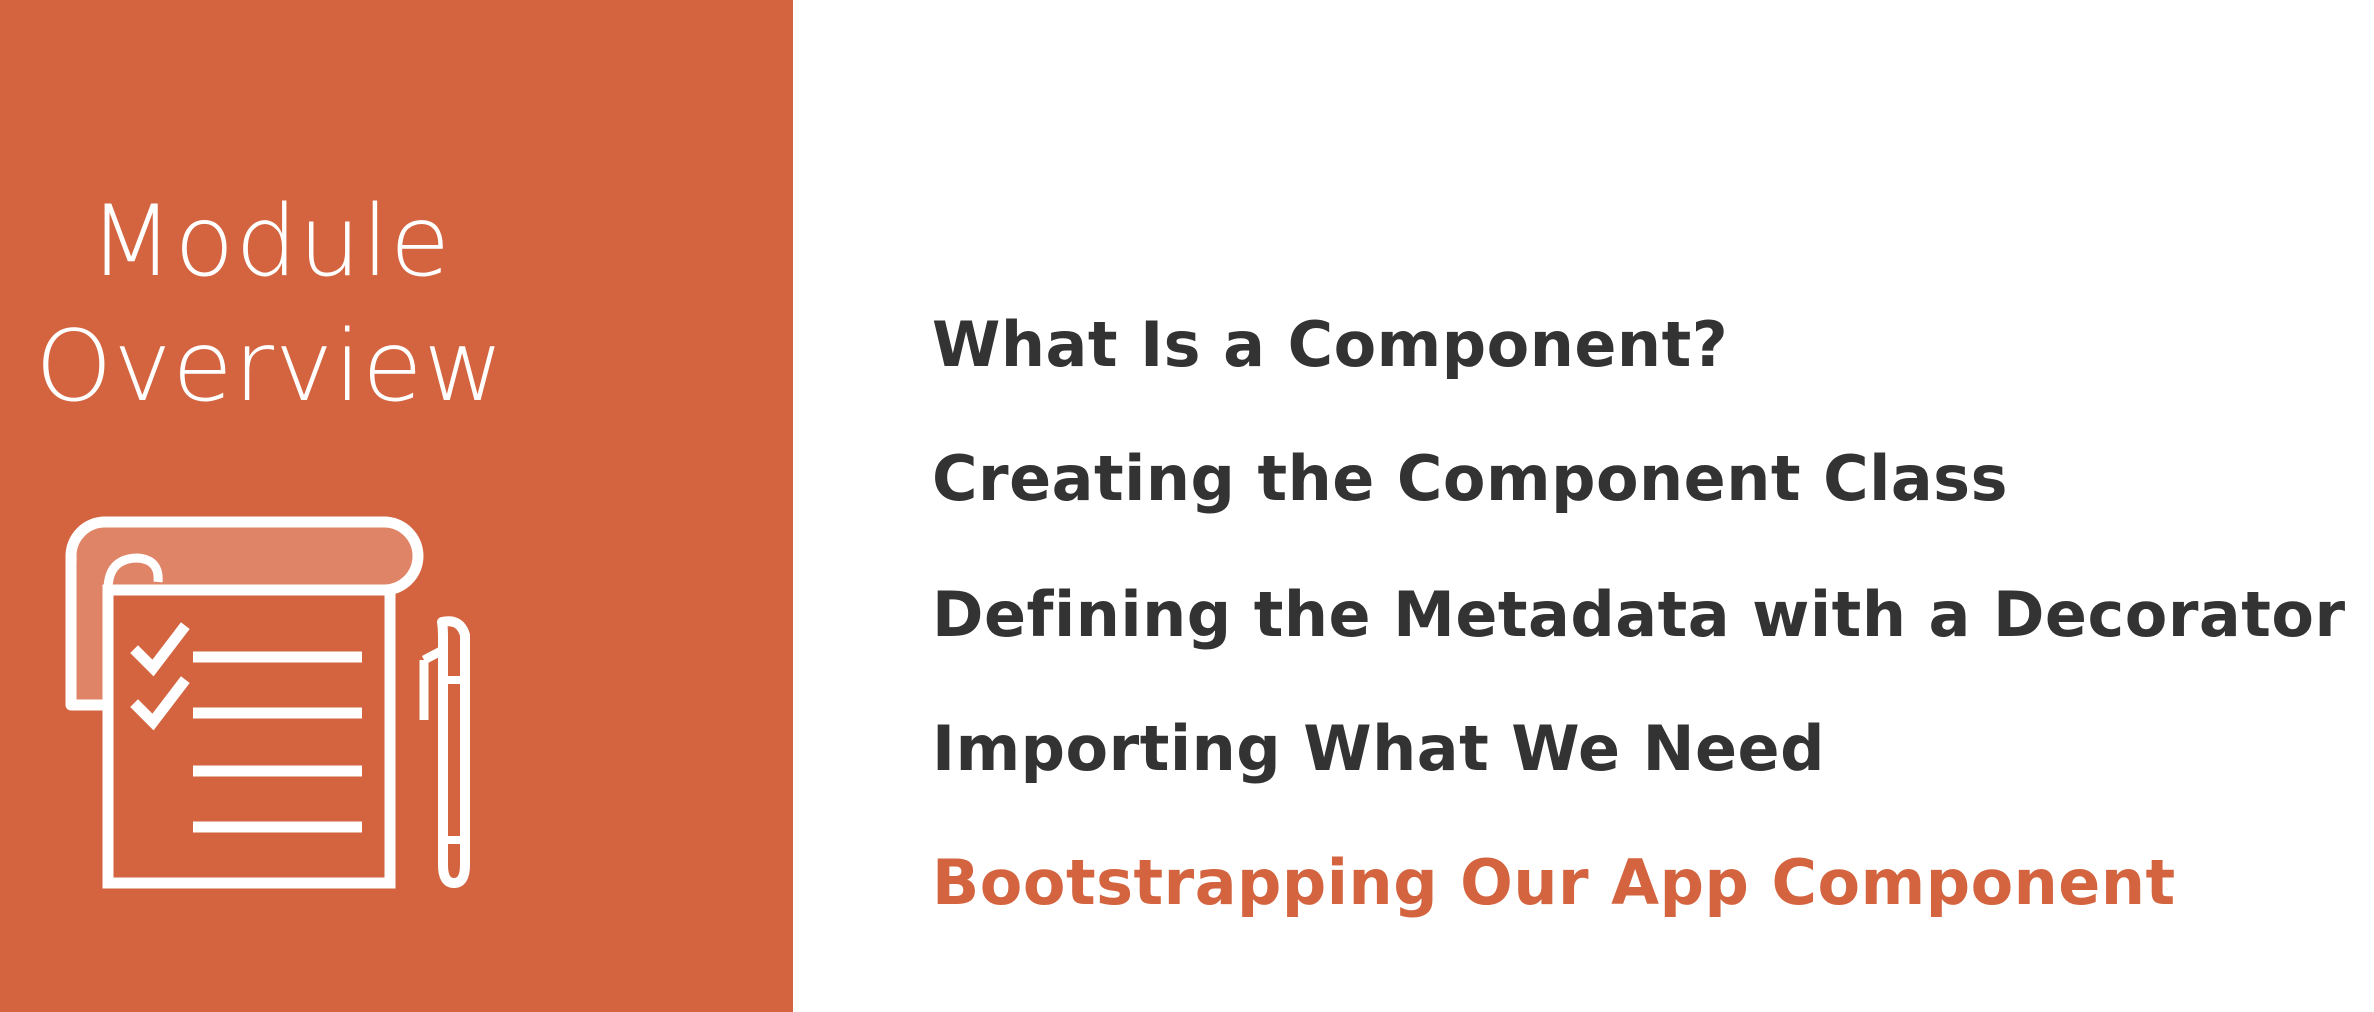 The image size is (2374, 1012). Describe the element at coordinates (285, 710) in the screenshot. I see `notepad-checklist-pen-icon` at that location.